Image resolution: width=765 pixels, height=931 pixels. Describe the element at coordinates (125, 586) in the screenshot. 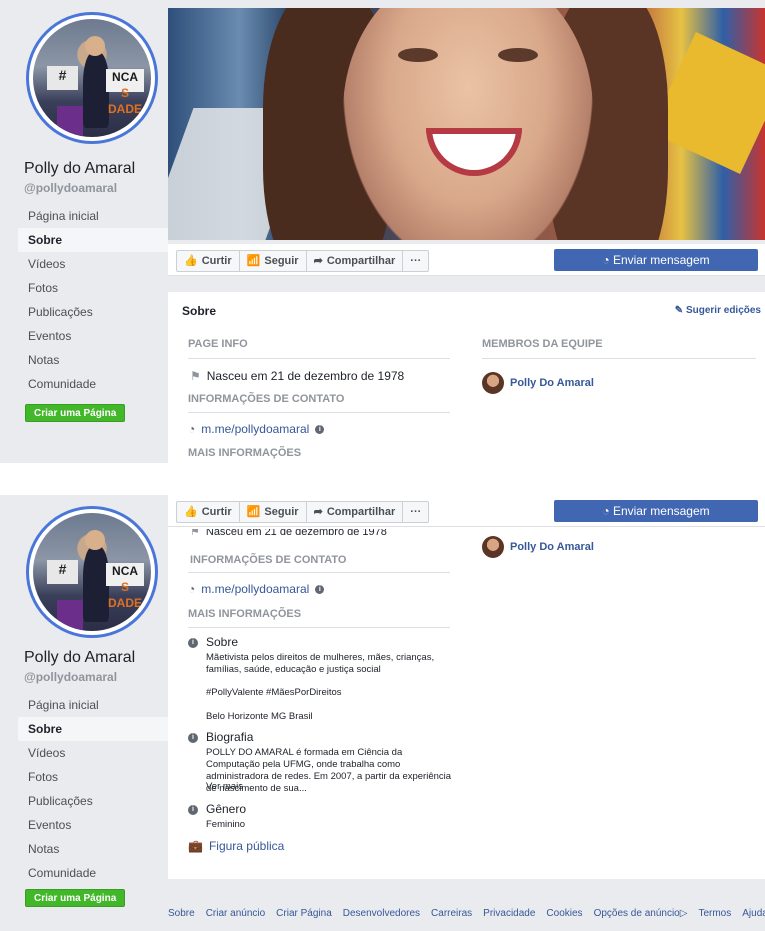

I see `avatar-sign-right: NCA S DADE` at that location.